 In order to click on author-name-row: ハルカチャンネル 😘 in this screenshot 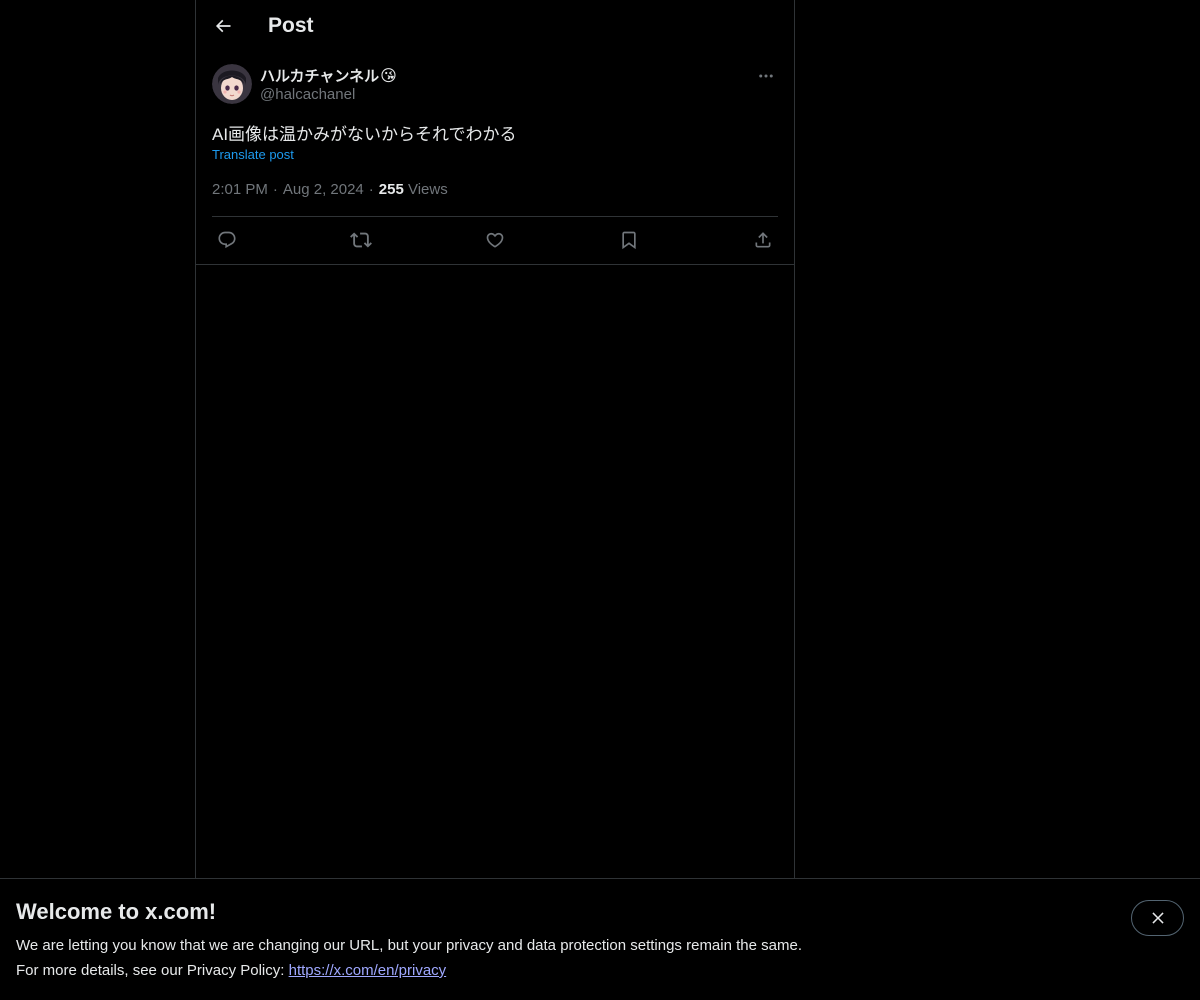, I will do `click(328, 75)`.